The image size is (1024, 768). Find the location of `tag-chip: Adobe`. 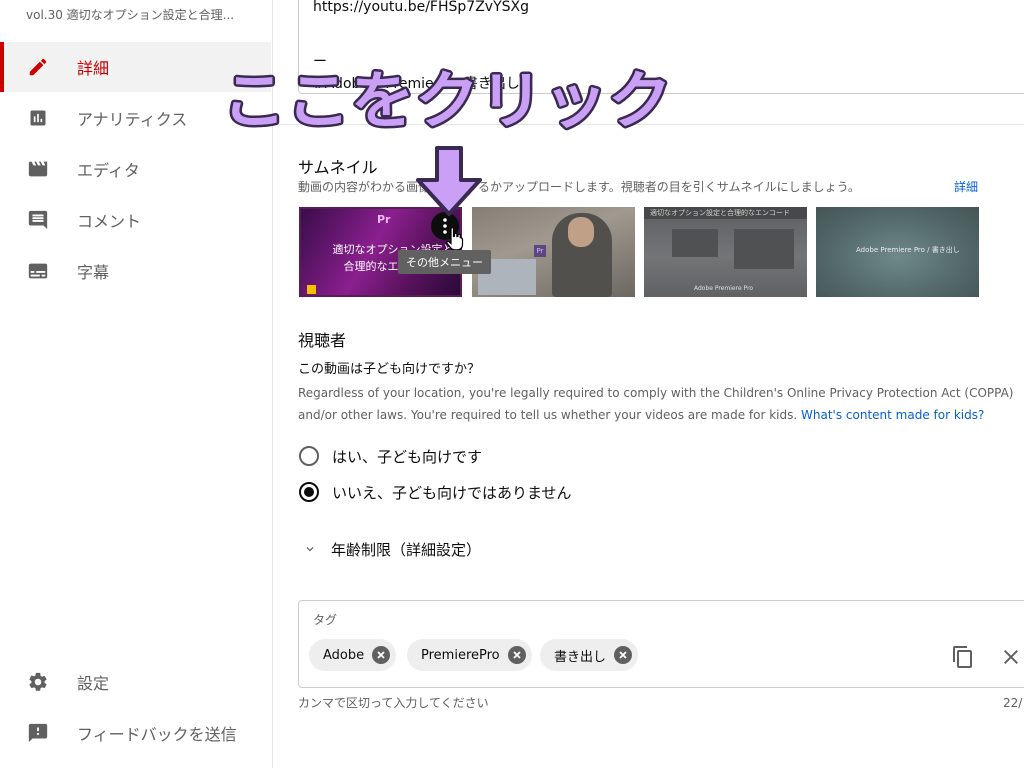

tag-chip: Adobe is located at coordinates (353, 655).